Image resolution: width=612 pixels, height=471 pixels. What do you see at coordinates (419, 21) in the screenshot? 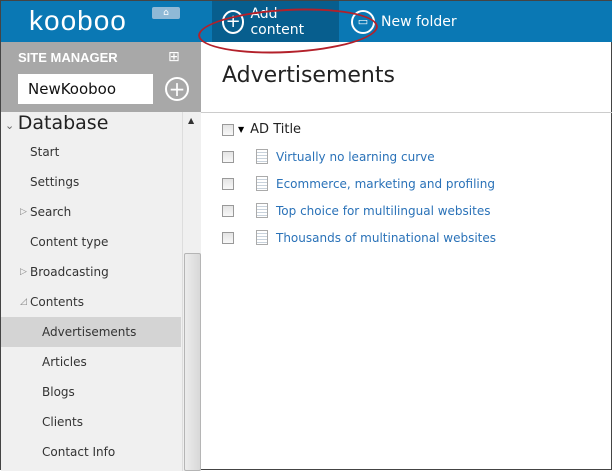
I see `new-folder-label: New folder` at bounding box center [419, 21].